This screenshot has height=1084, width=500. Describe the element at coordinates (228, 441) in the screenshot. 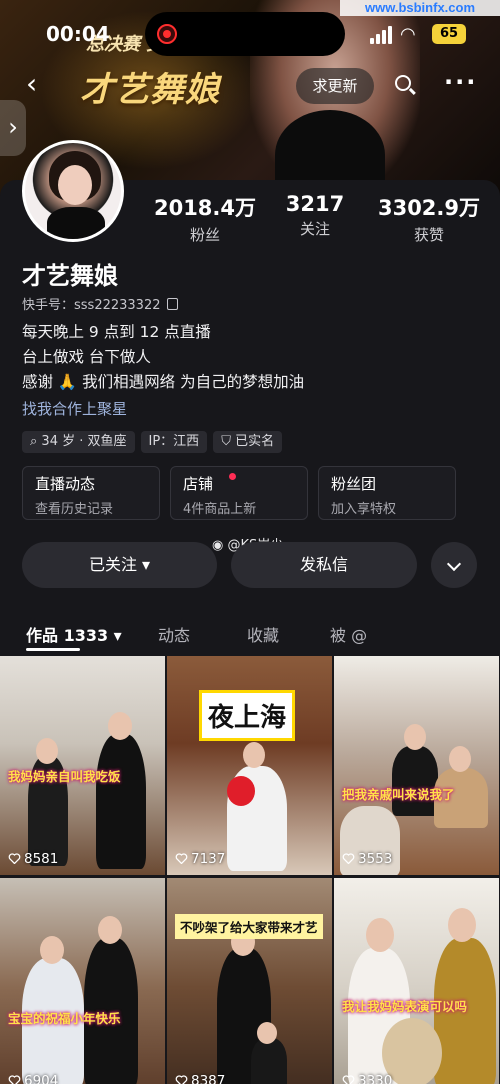

I see `shield-icon: ⛉` at that location.